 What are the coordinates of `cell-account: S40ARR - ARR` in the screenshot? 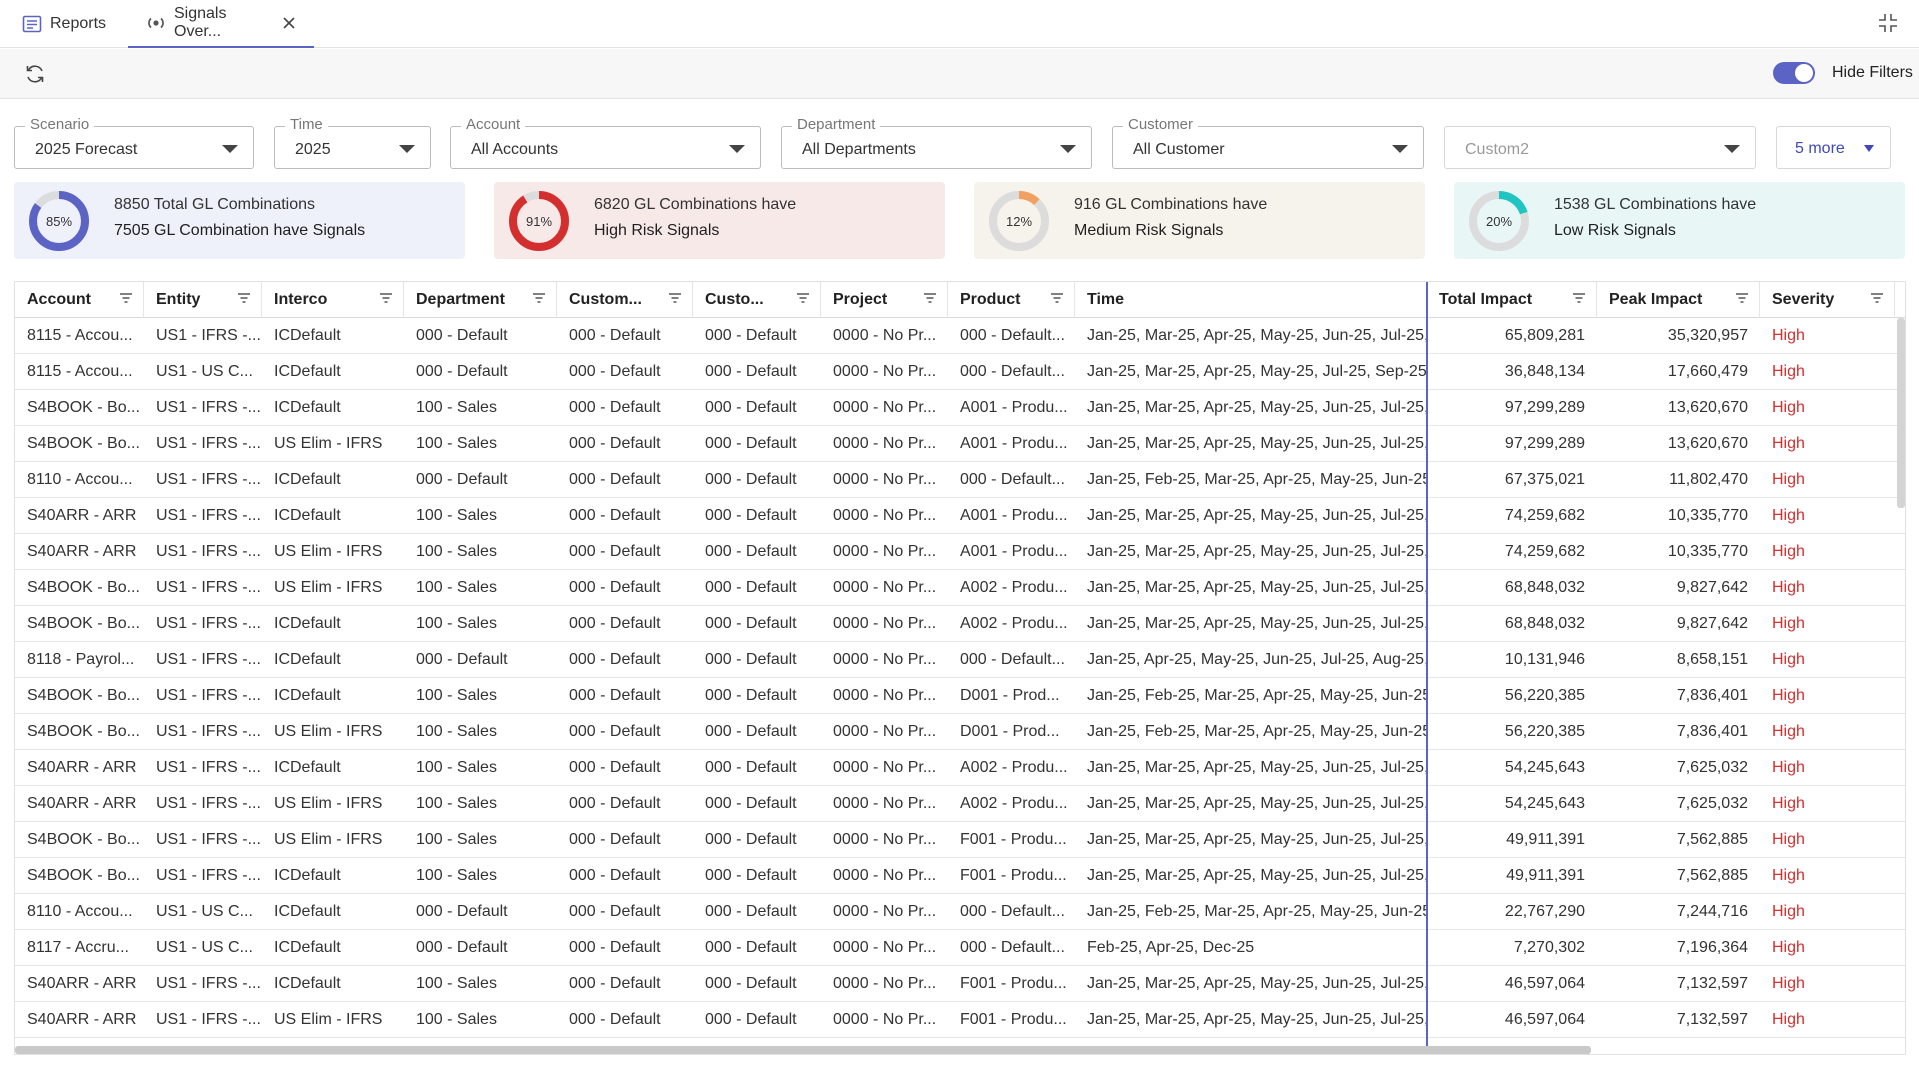 It's located at (82, 551).